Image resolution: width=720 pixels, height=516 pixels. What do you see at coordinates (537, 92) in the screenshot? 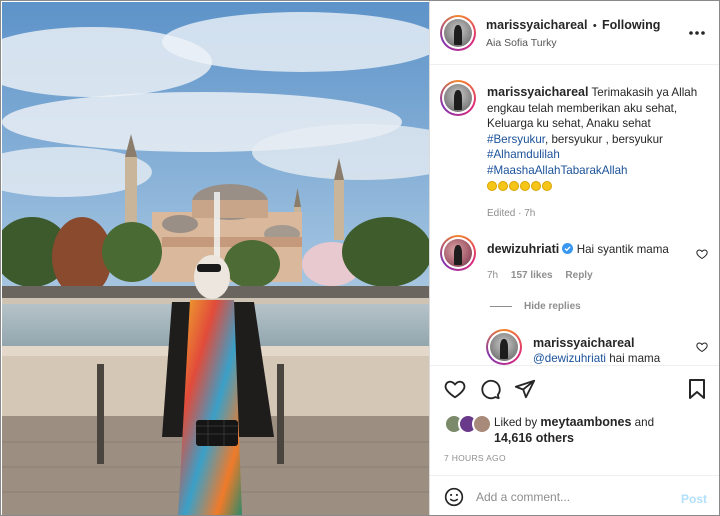
I see `caption-author-username: marissyaichareal` at bounding box center [537, 92].